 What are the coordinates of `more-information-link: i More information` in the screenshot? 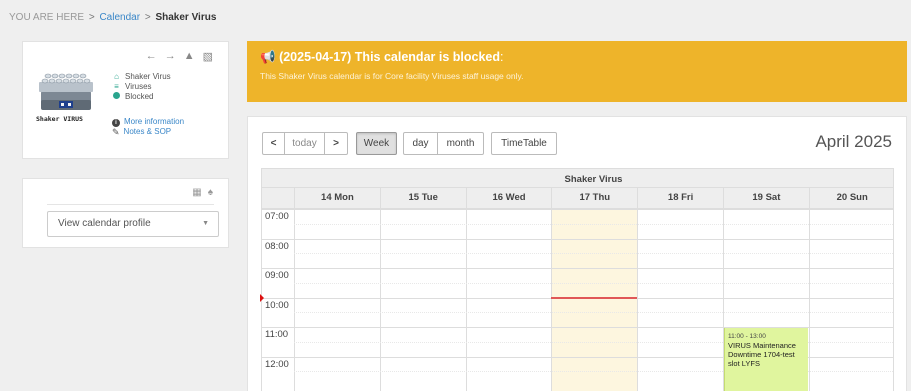 It's located at (148, 122).